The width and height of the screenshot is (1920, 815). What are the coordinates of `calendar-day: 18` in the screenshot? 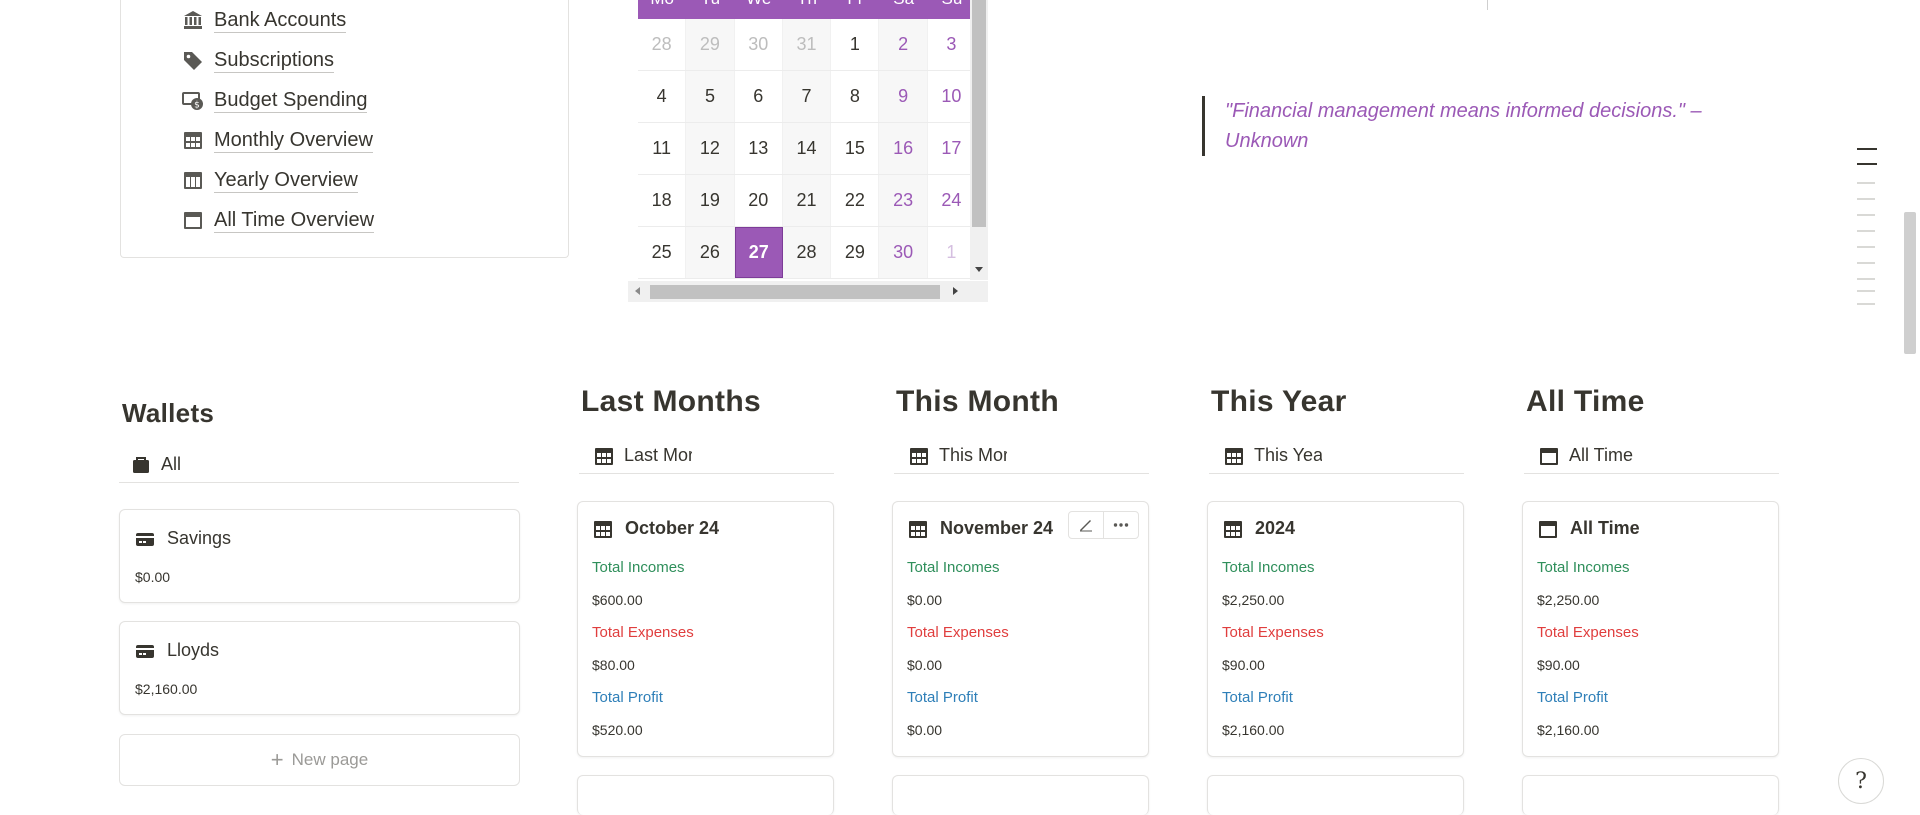 It's located at (662, 200).